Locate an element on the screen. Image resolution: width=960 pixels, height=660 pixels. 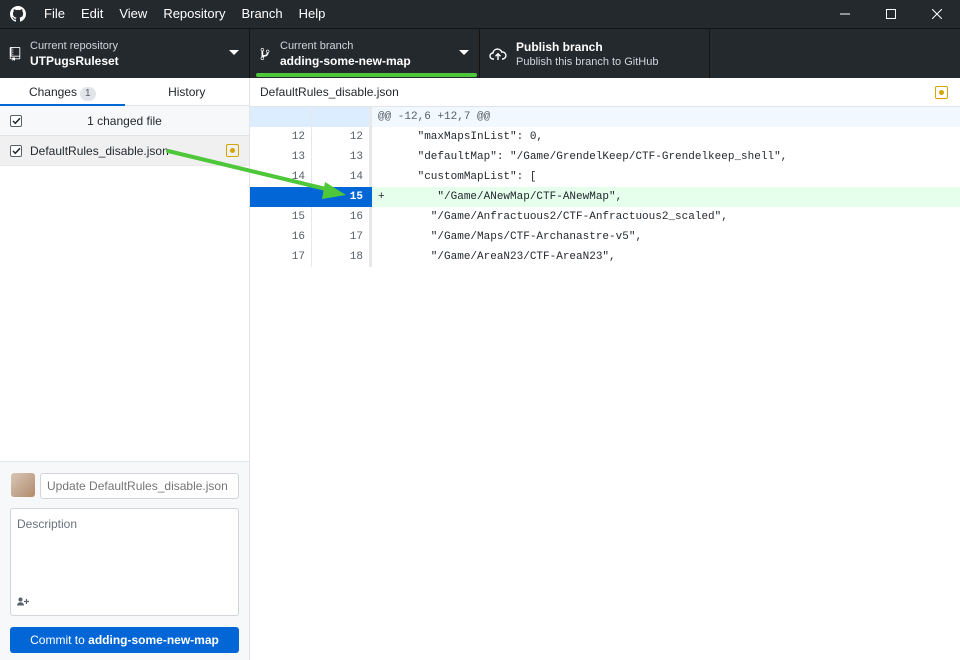
diff-line-added: 15 + "/Game/ANewMap/CTF-ANewMap", is located at coordinates (605, 197).